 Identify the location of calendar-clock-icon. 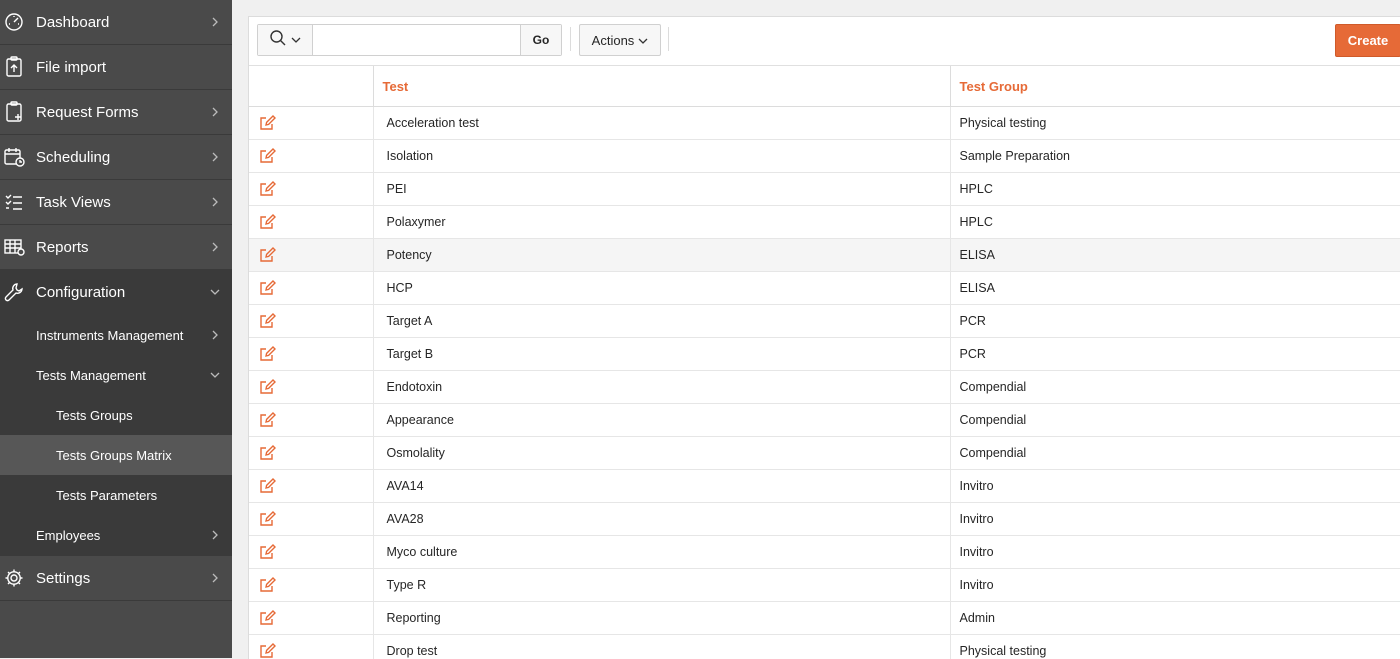
(14, 157).